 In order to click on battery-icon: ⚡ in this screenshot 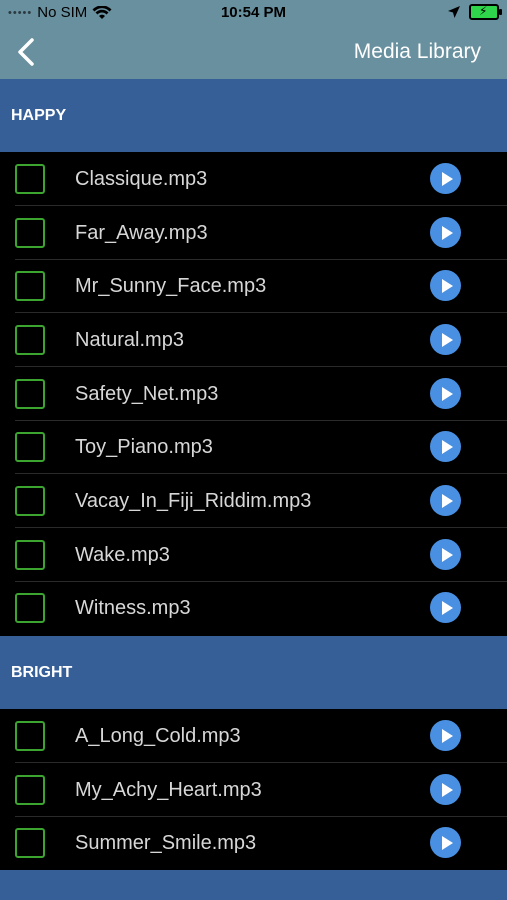, I will do `click(485, 12)`.